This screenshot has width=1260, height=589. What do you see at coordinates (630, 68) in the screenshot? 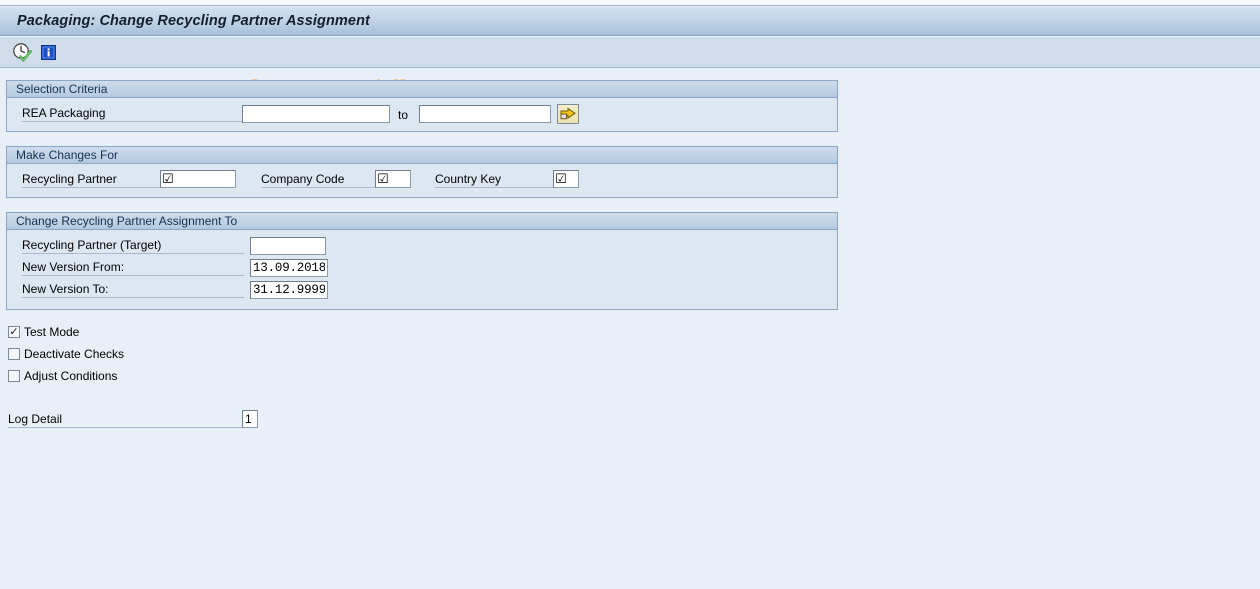
I see `application-toolbar: © www.tutorialkart.com` at bounding box center [630, 68].